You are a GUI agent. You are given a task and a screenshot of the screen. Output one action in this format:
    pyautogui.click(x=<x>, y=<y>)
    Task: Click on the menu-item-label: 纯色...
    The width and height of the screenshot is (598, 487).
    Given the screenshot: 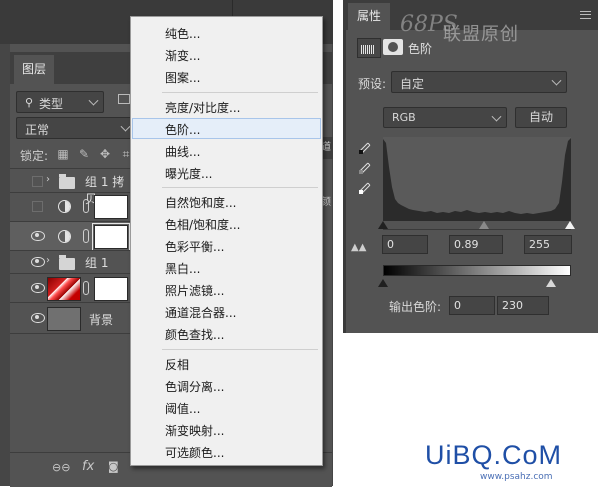 What is the action you would take?
    pyautogui.click(x=183, y=34)
    